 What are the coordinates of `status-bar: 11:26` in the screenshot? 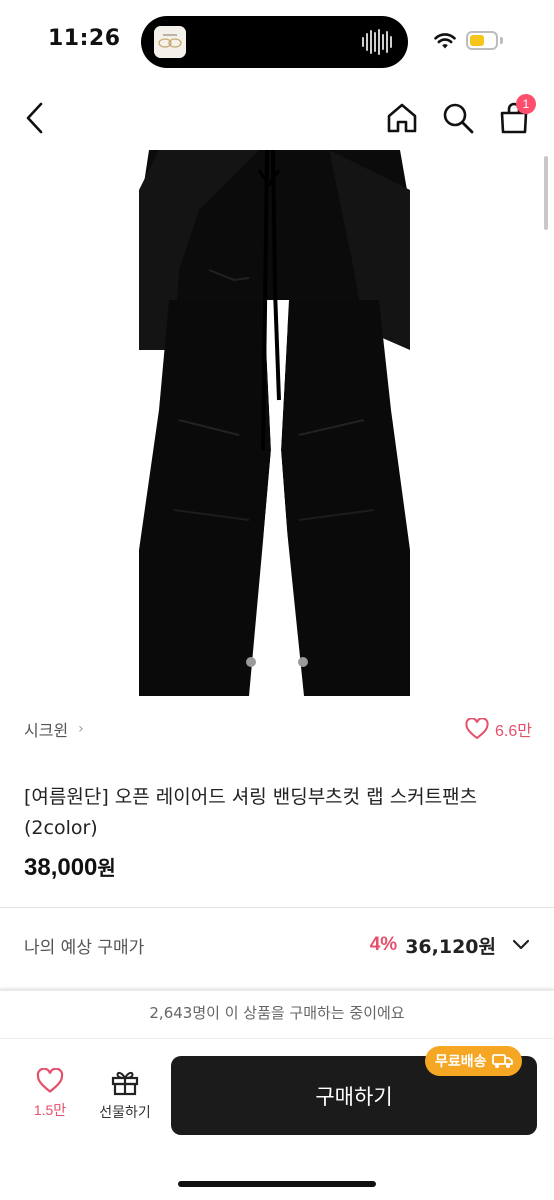 It's located at (277, 42).